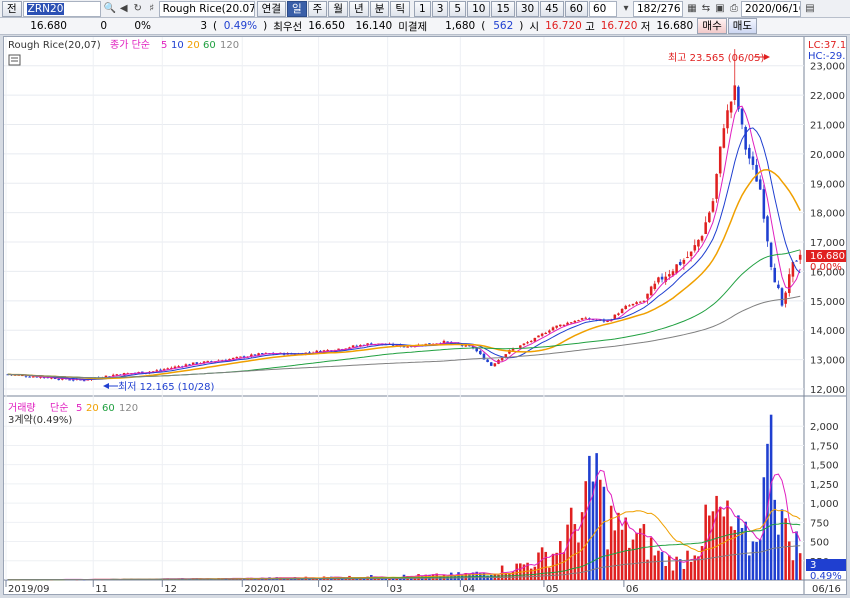 This screenshot has height=598, width=850. What do you see at coordinates (706, 9) in the screenshot?
I see `zoom-icon: ⇆` at bounding box center [706, 9].